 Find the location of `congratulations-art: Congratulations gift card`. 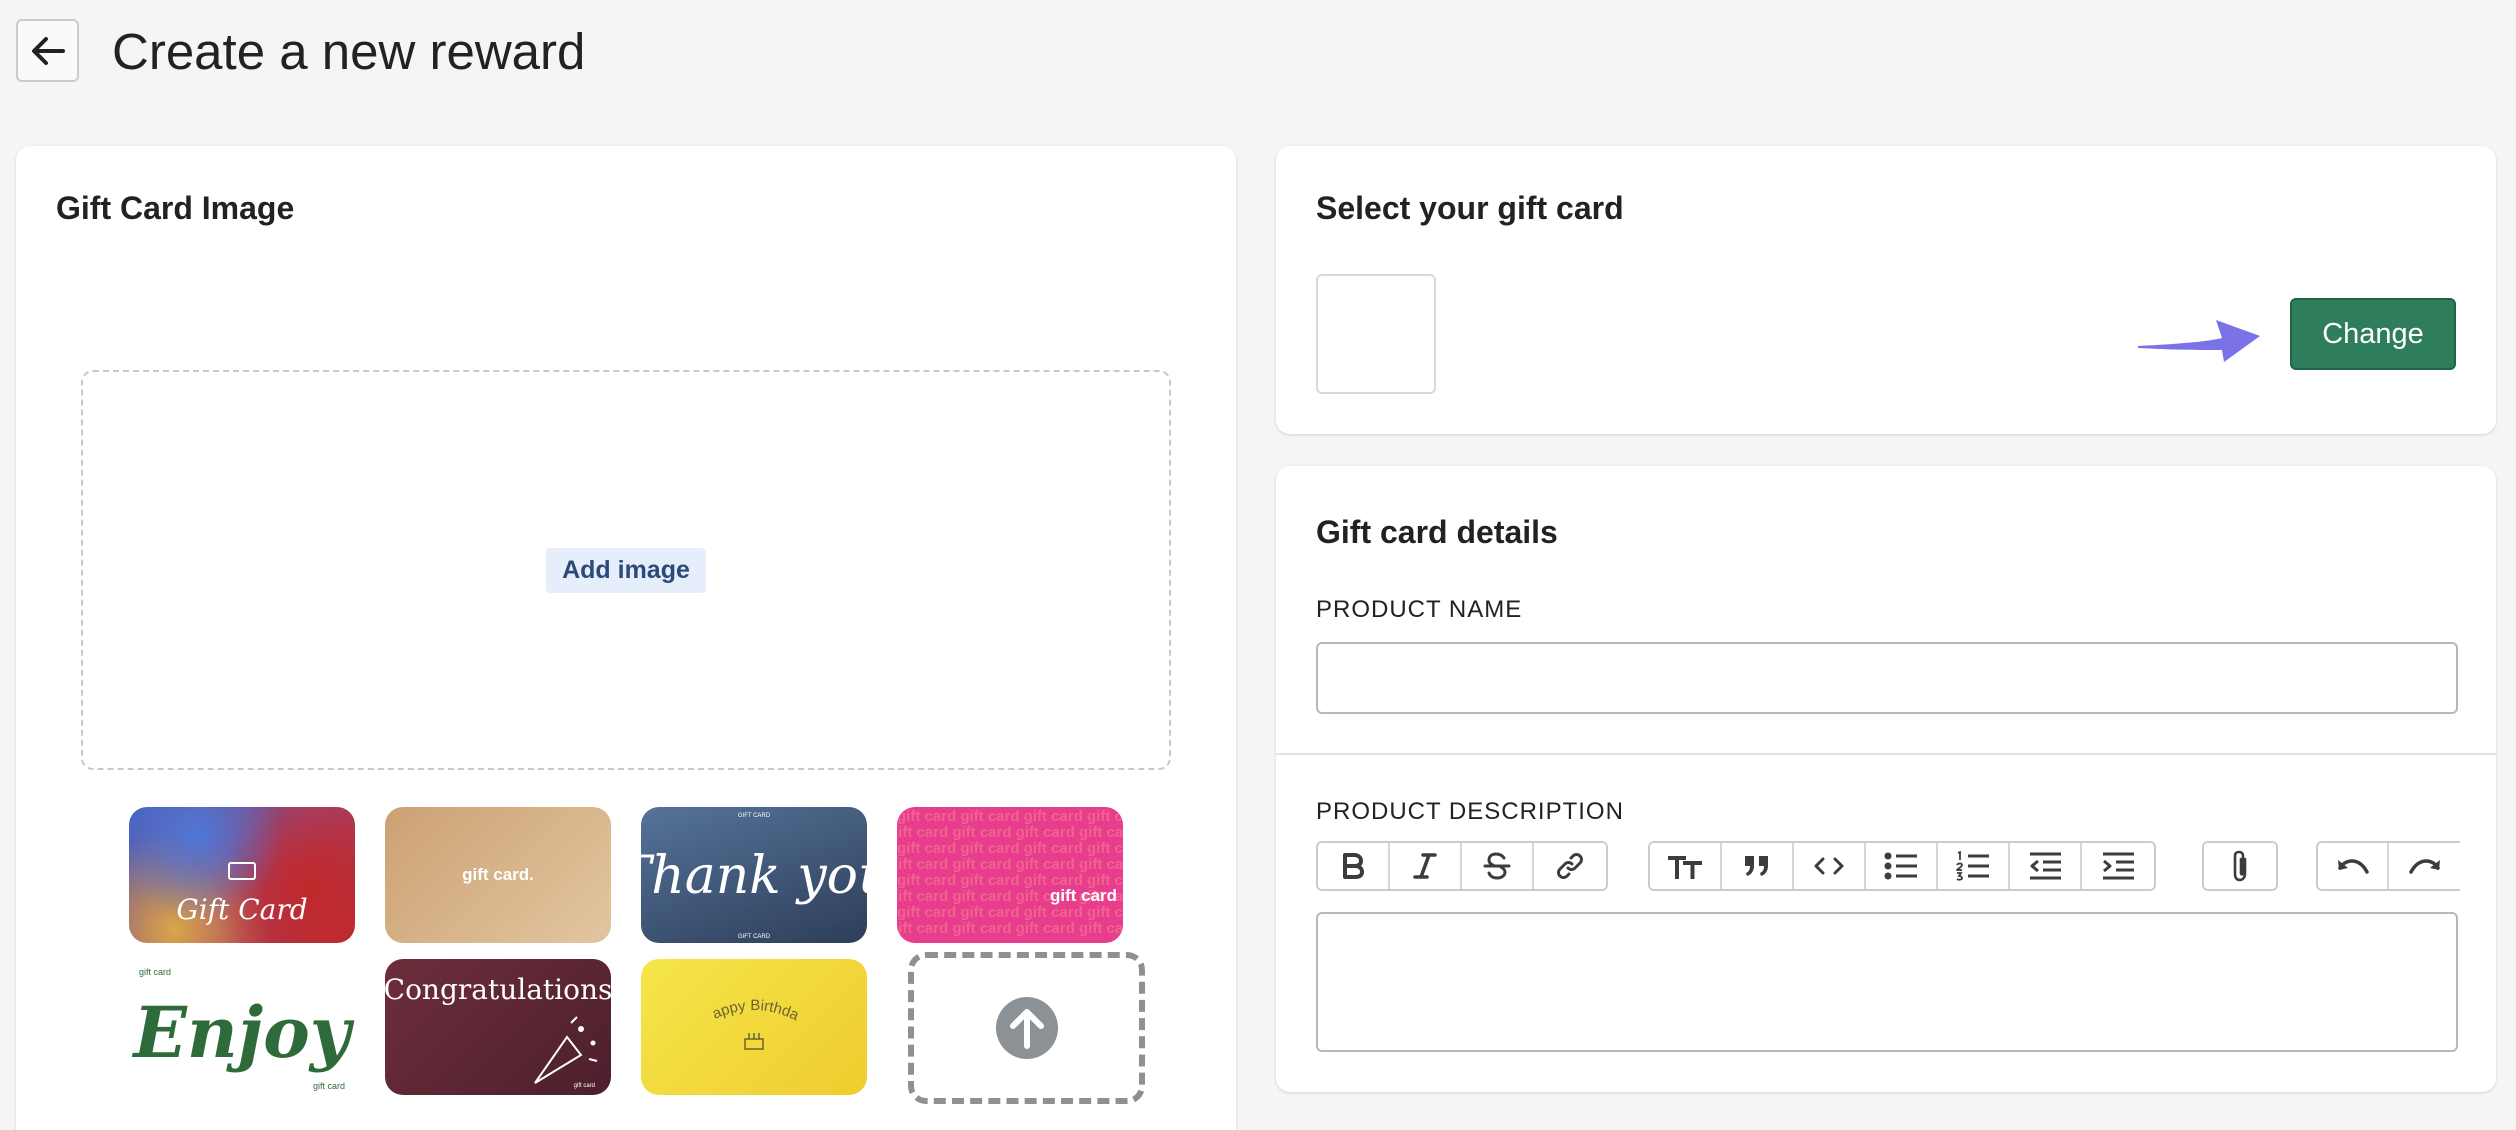

congratulations-art: Congratulations gift card is located at coordinates (498, 1031).